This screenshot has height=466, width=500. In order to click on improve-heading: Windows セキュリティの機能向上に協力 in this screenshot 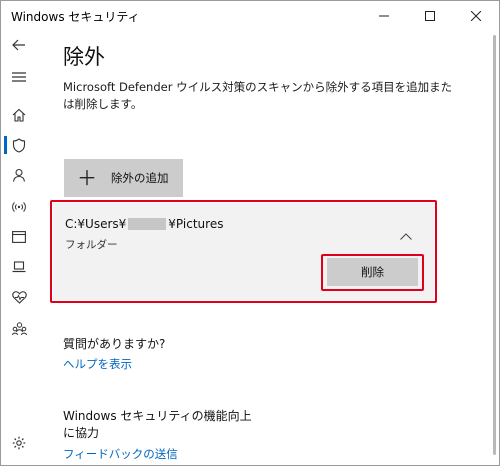, I will do `click(157, 424)`.